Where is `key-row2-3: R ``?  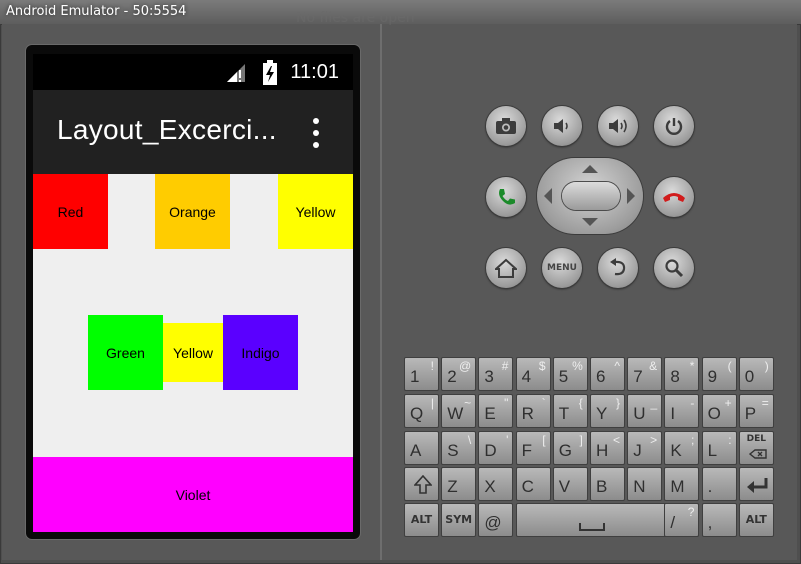 key-row2-3: R ` is located at coordinates (533, 411).